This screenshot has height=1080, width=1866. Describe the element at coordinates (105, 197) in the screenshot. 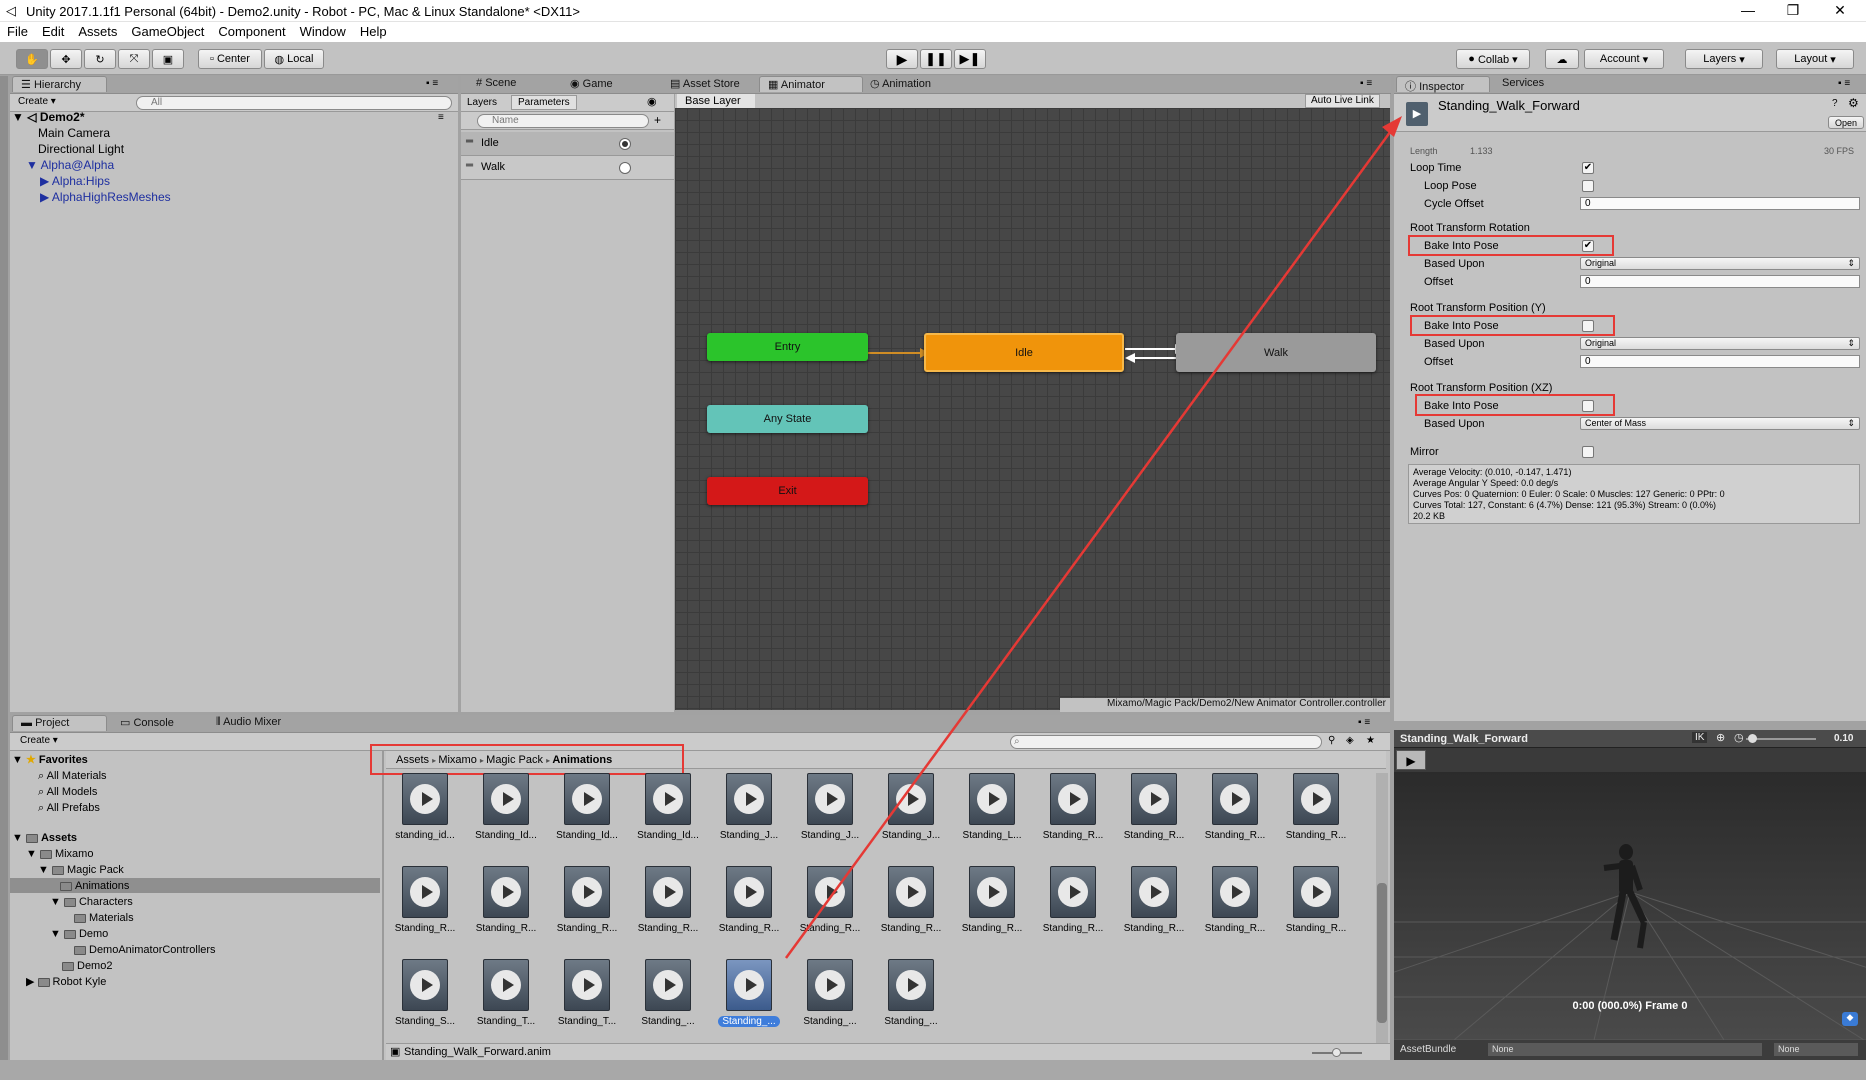

I see `hierarchy-item-prefab: ▶ AlphaHighResMeshes` at that location.